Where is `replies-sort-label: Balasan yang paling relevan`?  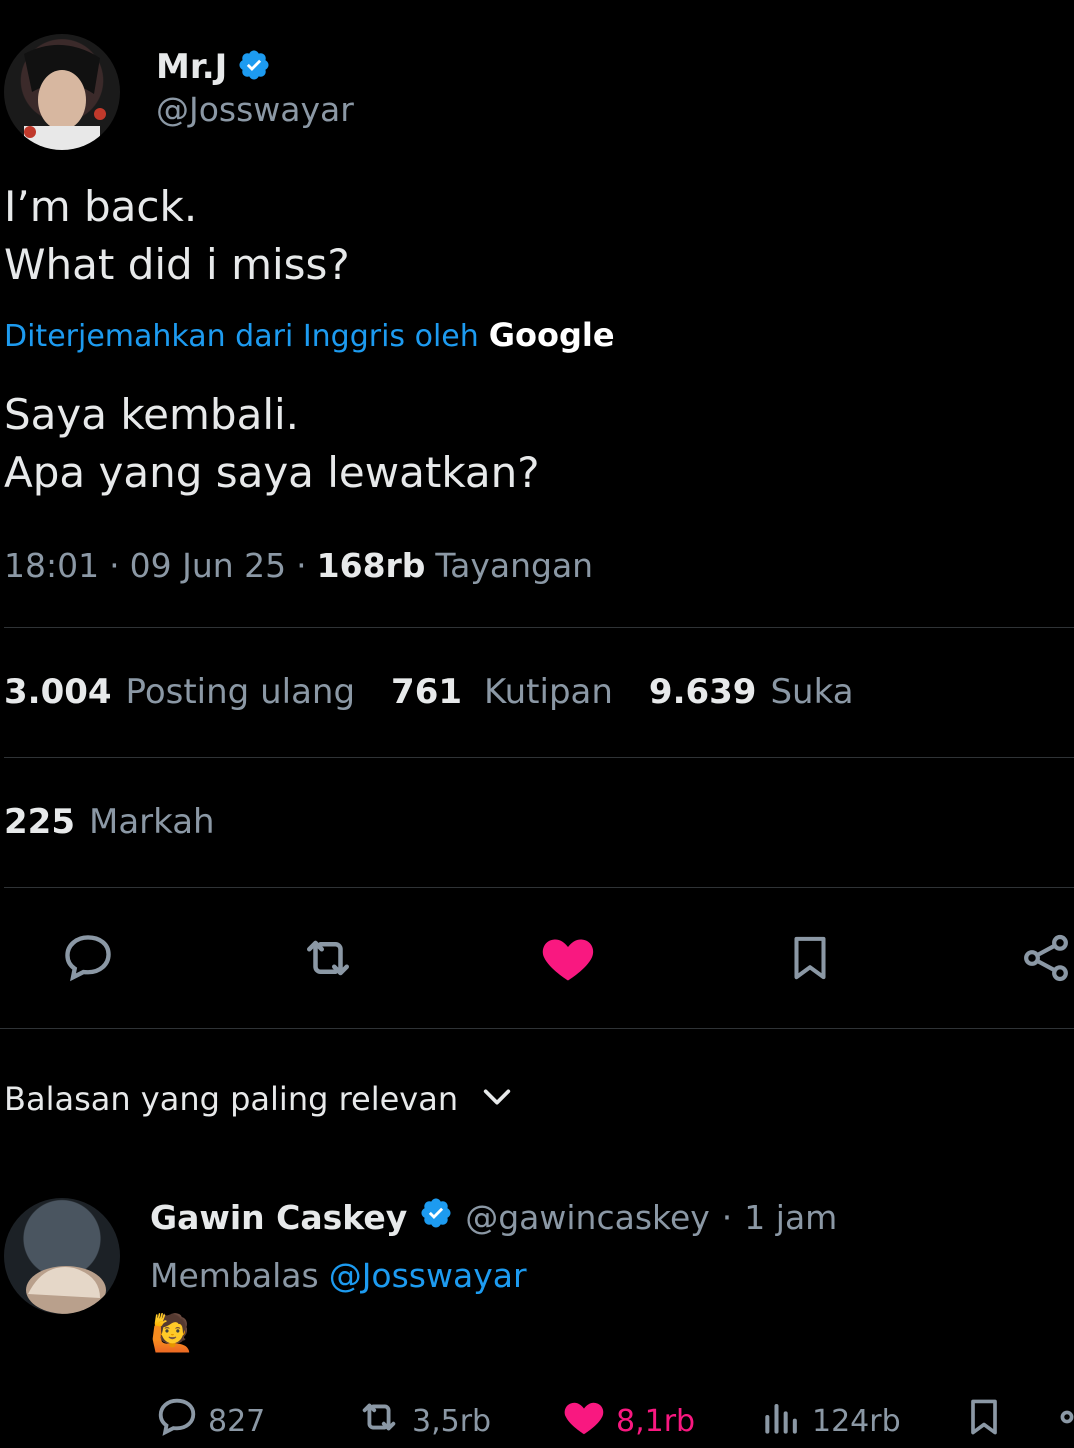 replies-sort-label: Balasan yang paling relevan is located at coordinates (231, 1099).